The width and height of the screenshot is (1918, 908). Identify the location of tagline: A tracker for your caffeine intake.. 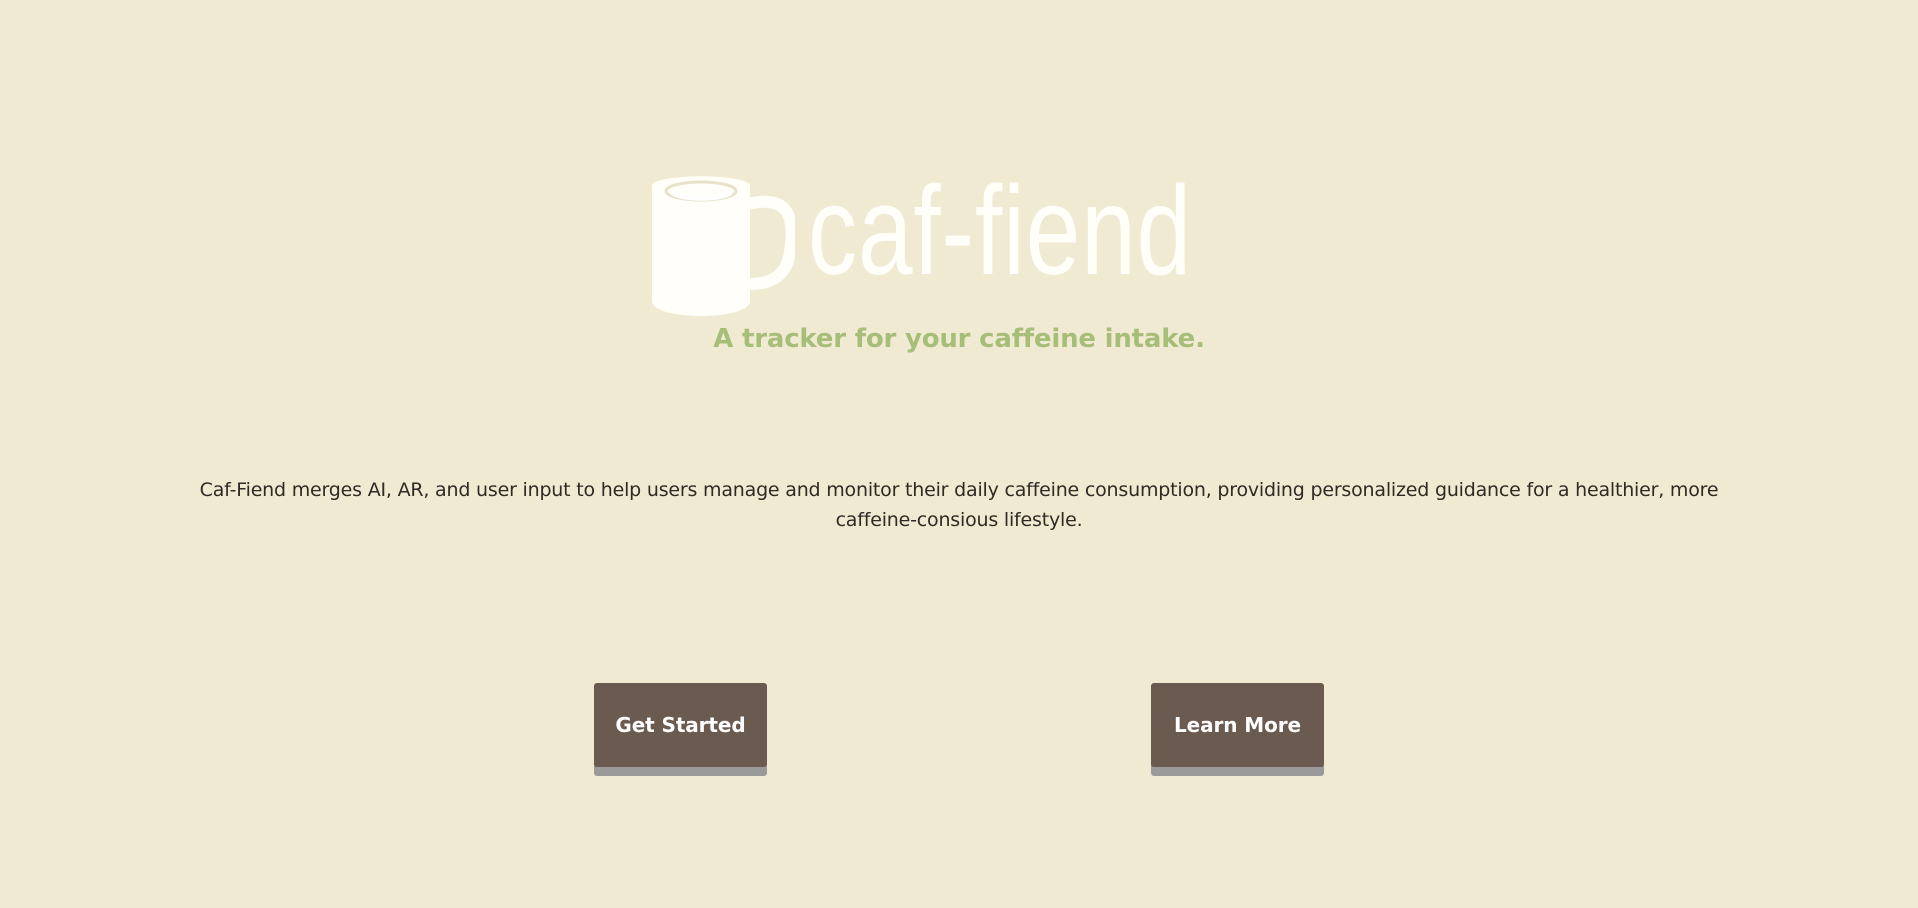
(959, 339).